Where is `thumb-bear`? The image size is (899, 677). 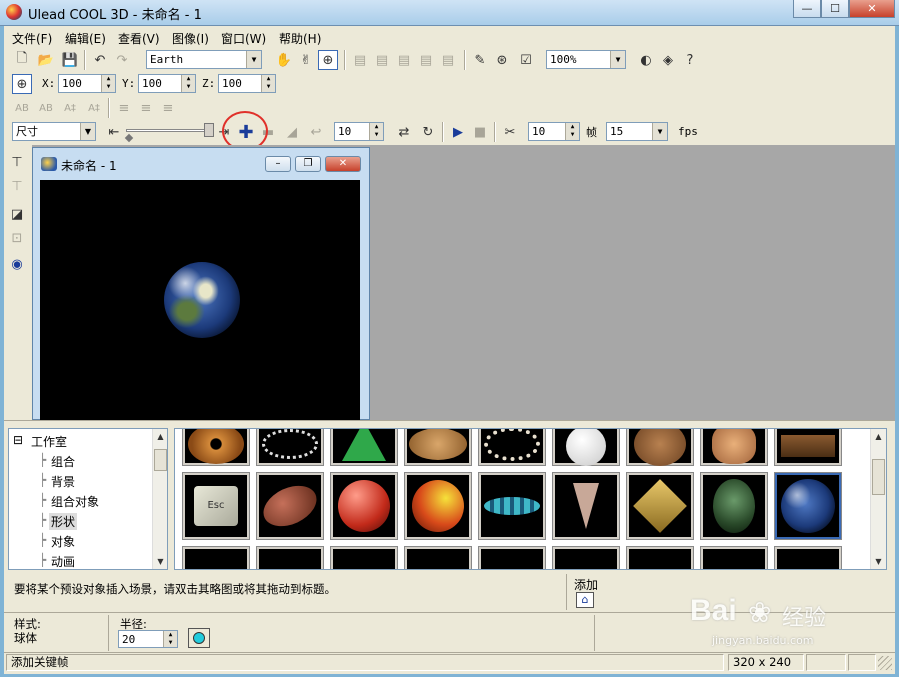
thumb-bear is located at coordinates (660, 448).